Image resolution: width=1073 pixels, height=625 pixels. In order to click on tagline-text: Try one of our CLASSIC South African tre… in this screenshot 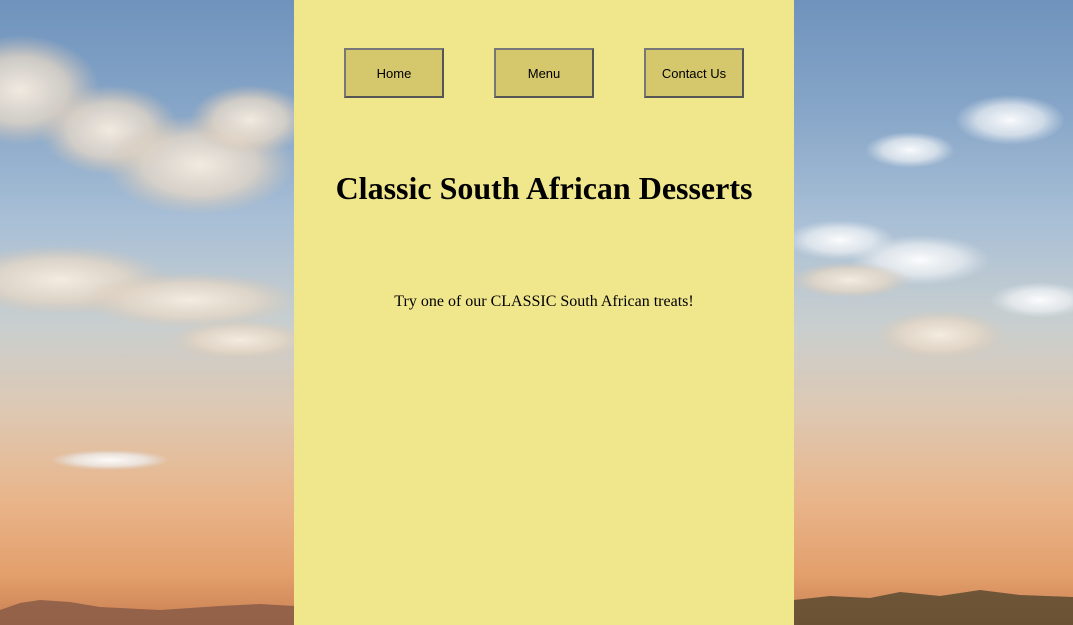, I will do `click(544, 301)`.